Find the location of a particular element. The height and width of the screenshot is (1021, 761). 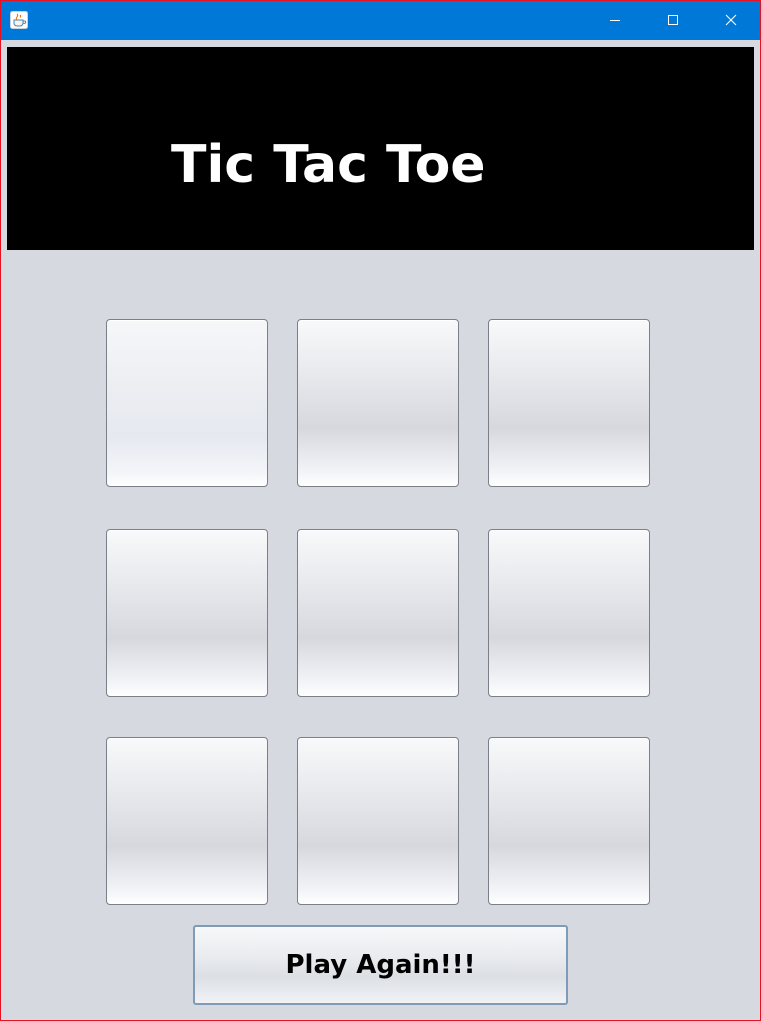

maximize-icon is located at coordinates (673, 20).